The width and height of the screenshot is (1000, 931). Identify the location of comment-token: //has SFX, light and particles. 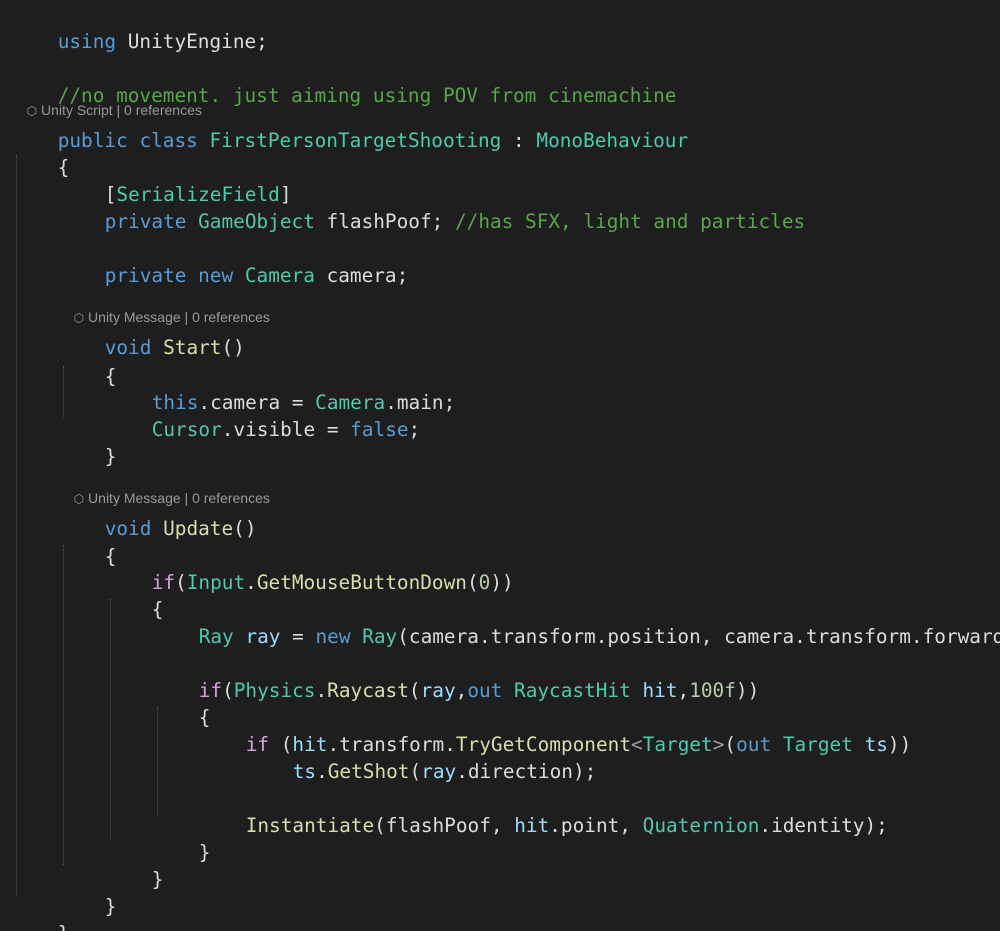
(630, 221).